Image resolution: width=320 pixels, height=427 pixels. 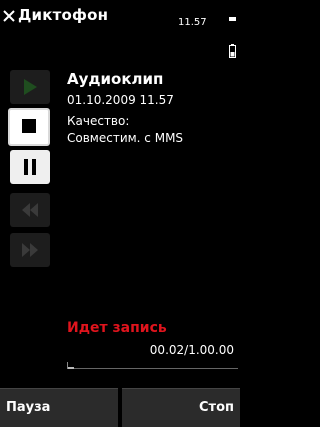 What do you see at coordinates (117, 328) in the screenshot?
I see `recording-status: Идет запись` at bounding box center [117, 328].